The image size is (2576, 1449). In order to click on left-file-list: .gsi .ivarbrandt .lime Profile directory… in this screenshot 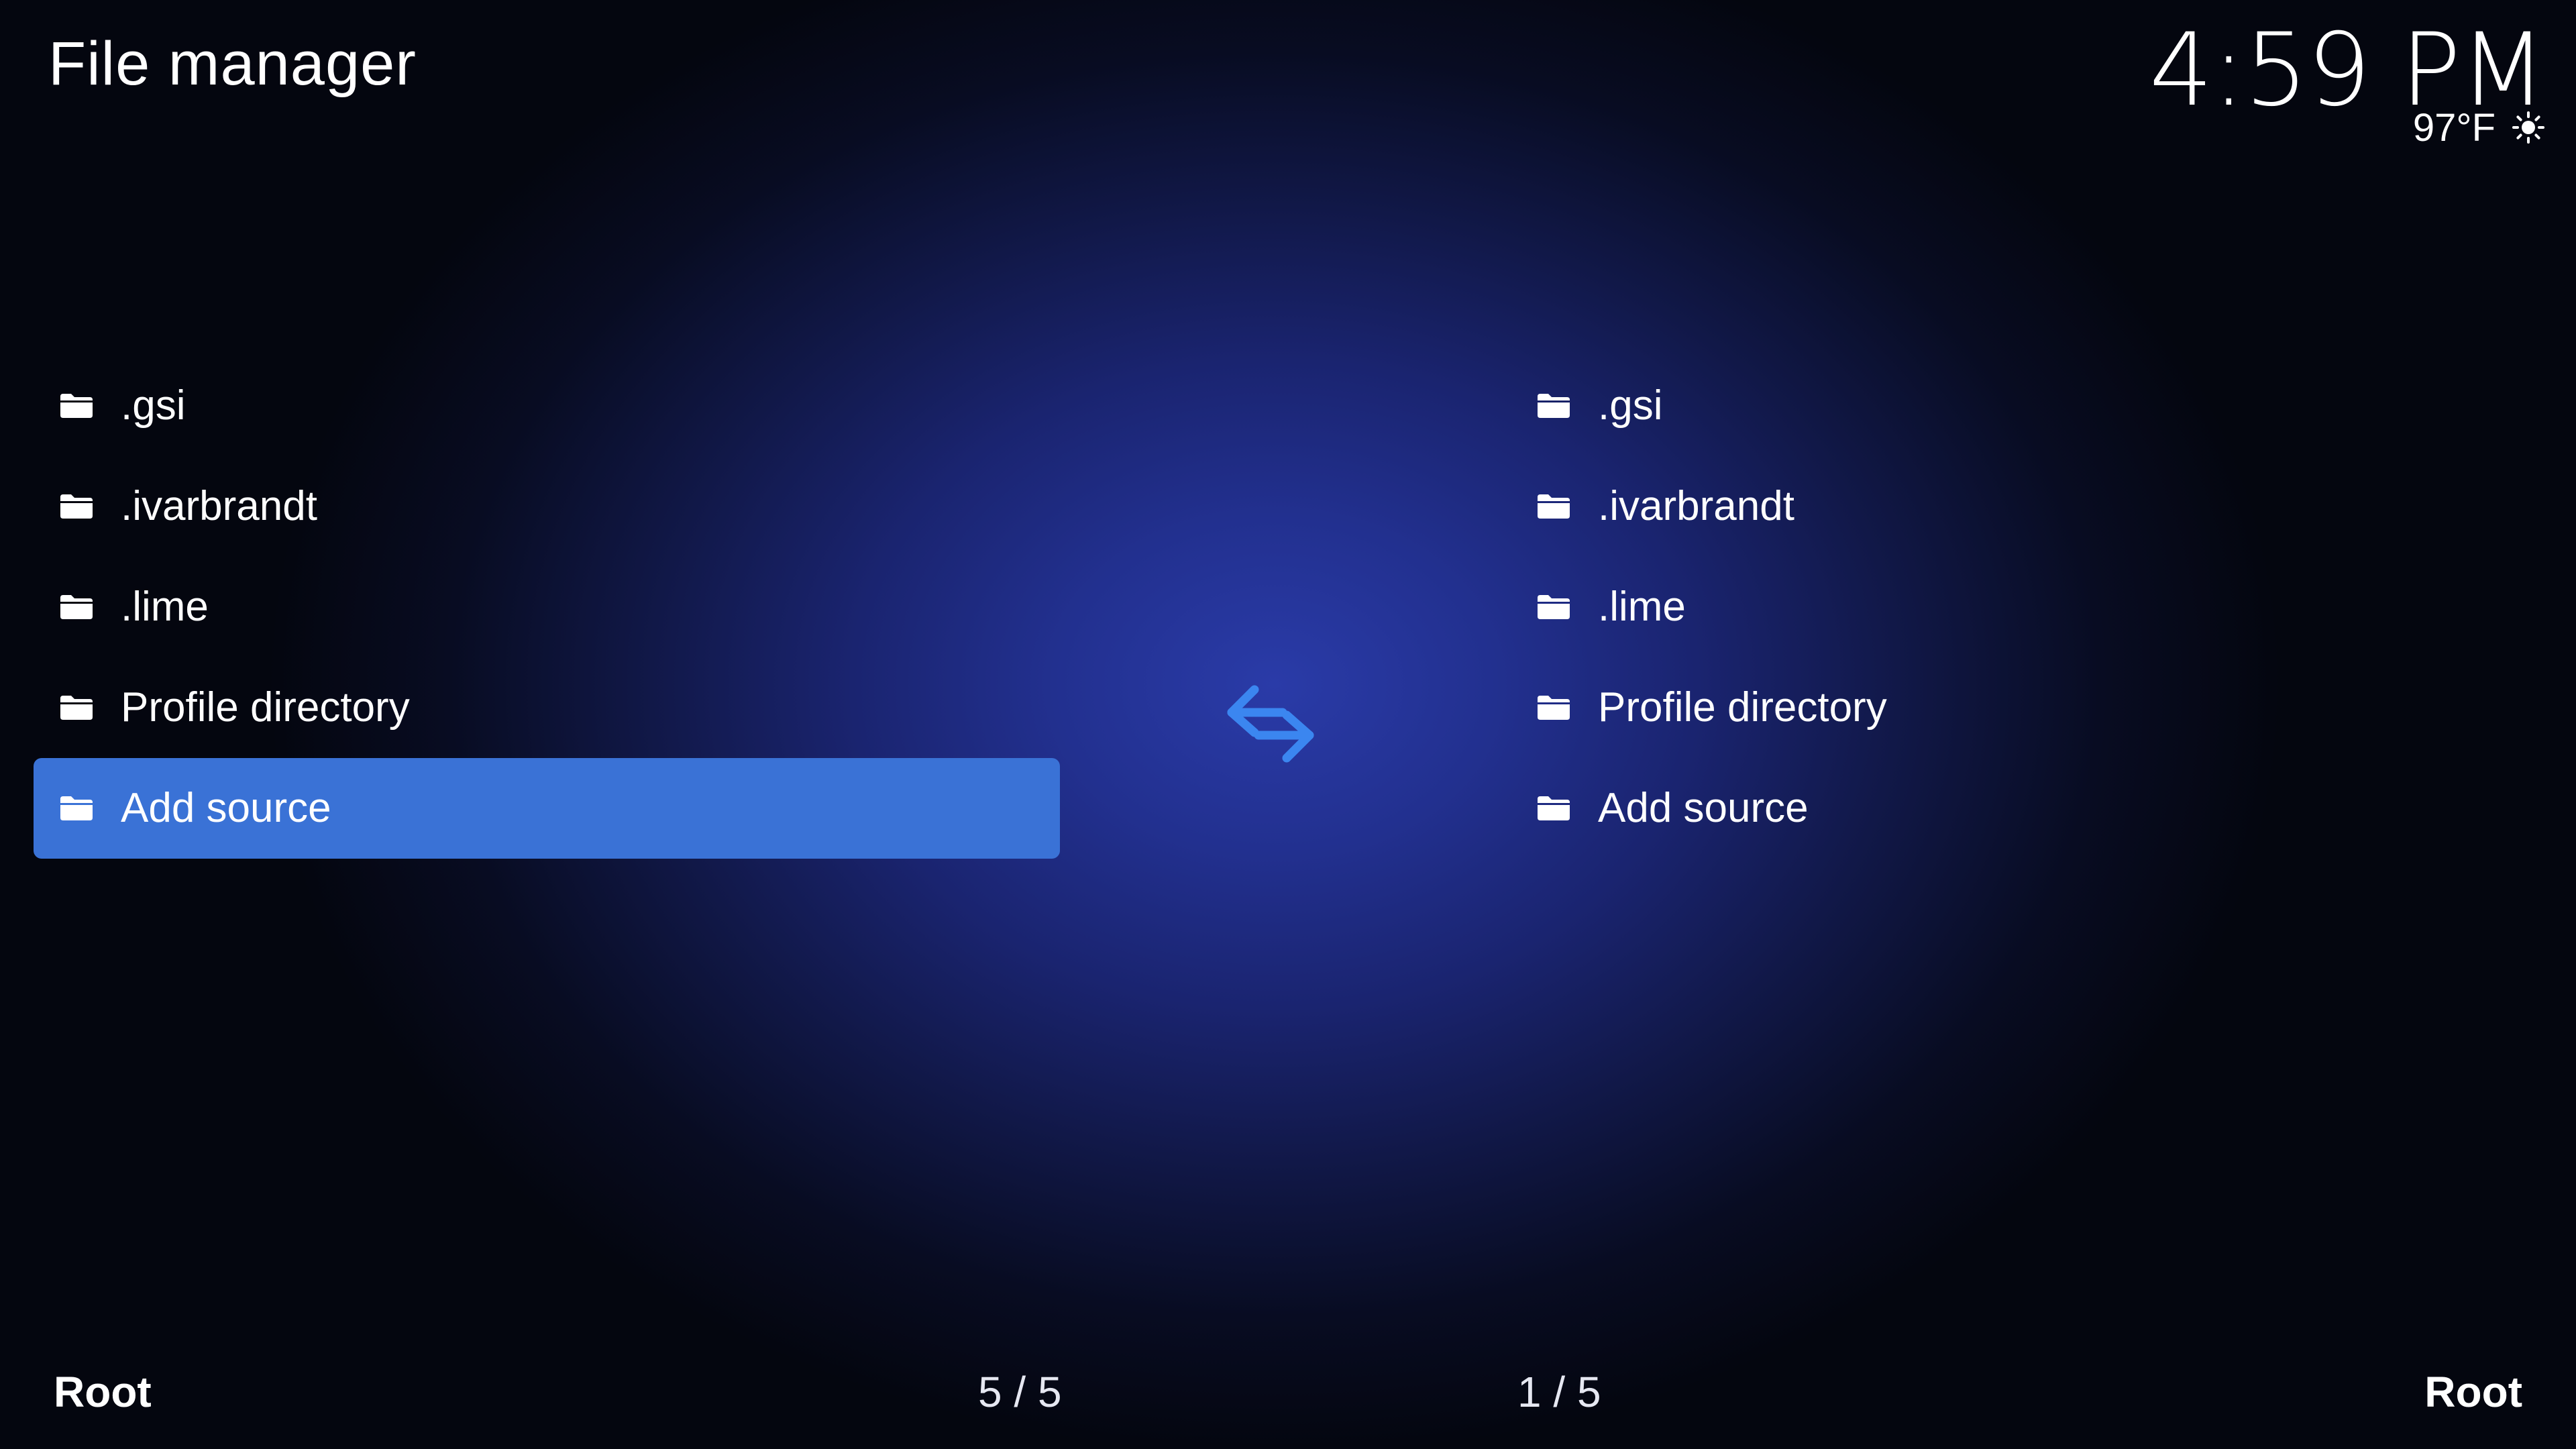, I will do `click(547, 607)`.